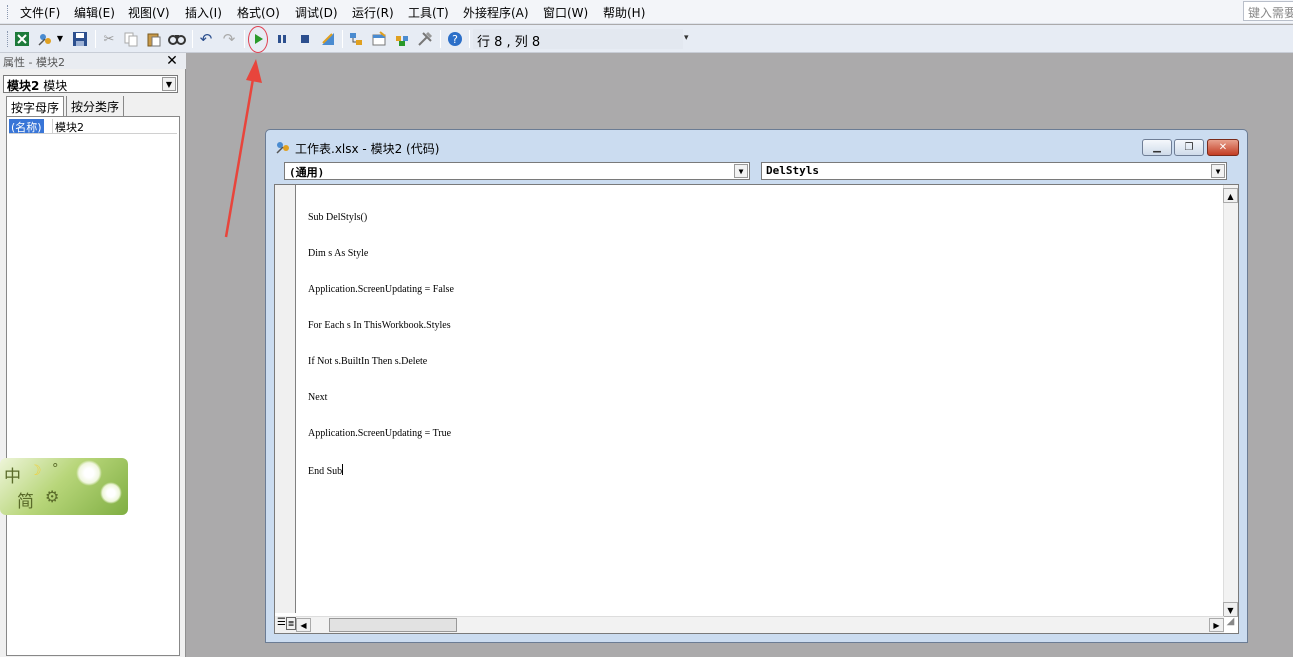 Image resolution: width=1293 pixels, height=657 pixels. What do you see at coordinates (792, 170) in the screenshot?
I see `procedure-dropdown-value: DelStyls` at bounding box center [792, 170].